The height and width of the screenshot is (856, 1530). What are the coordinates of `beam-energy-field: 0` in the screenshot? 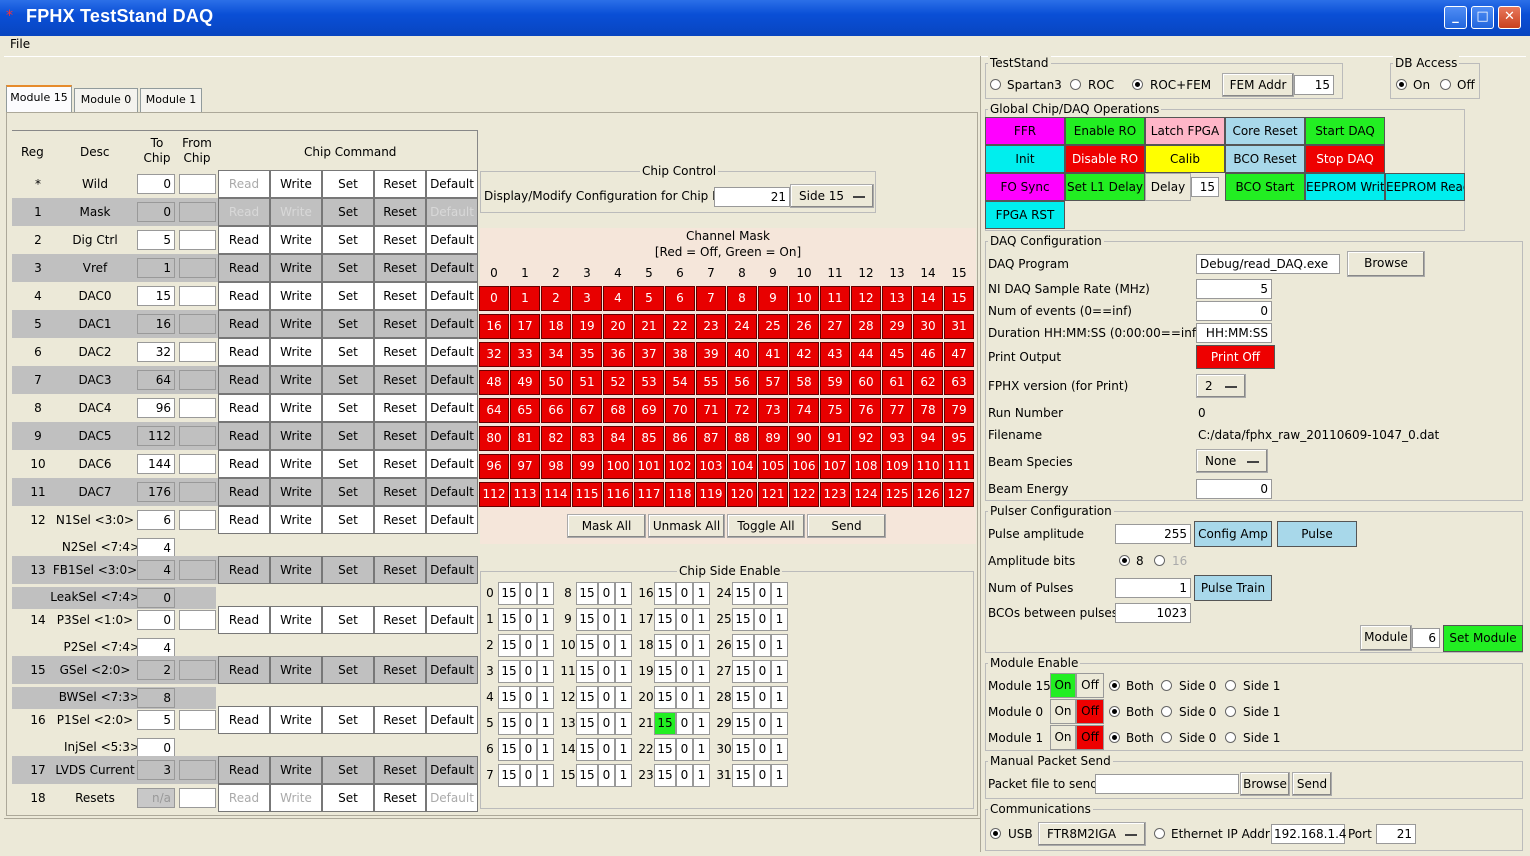 It's located at (1234, 489).